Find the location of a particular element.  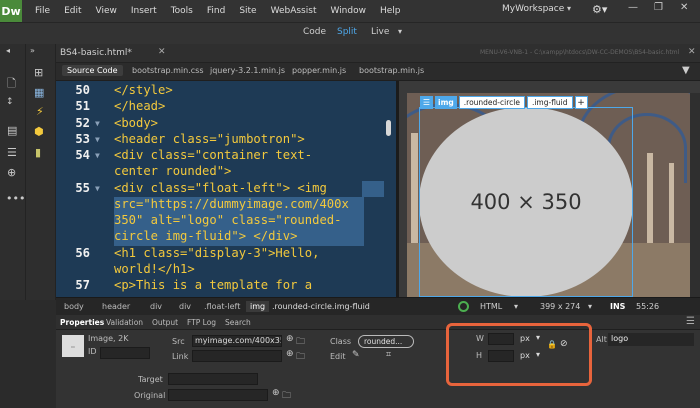

hud-class: .rounded-circle is located at coordinates (491, 102).